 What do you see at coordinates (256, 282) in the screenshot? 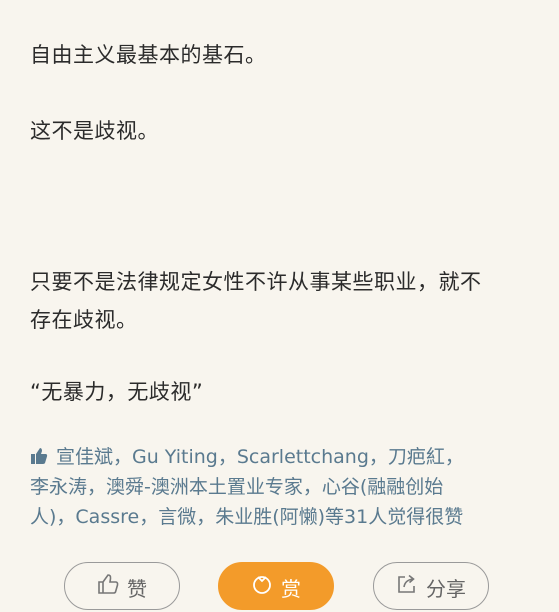
I see `paragraph-3-line-1: 只要不是法律规定女性不许从事某些职业，就不` at bounding box center [256, 282].